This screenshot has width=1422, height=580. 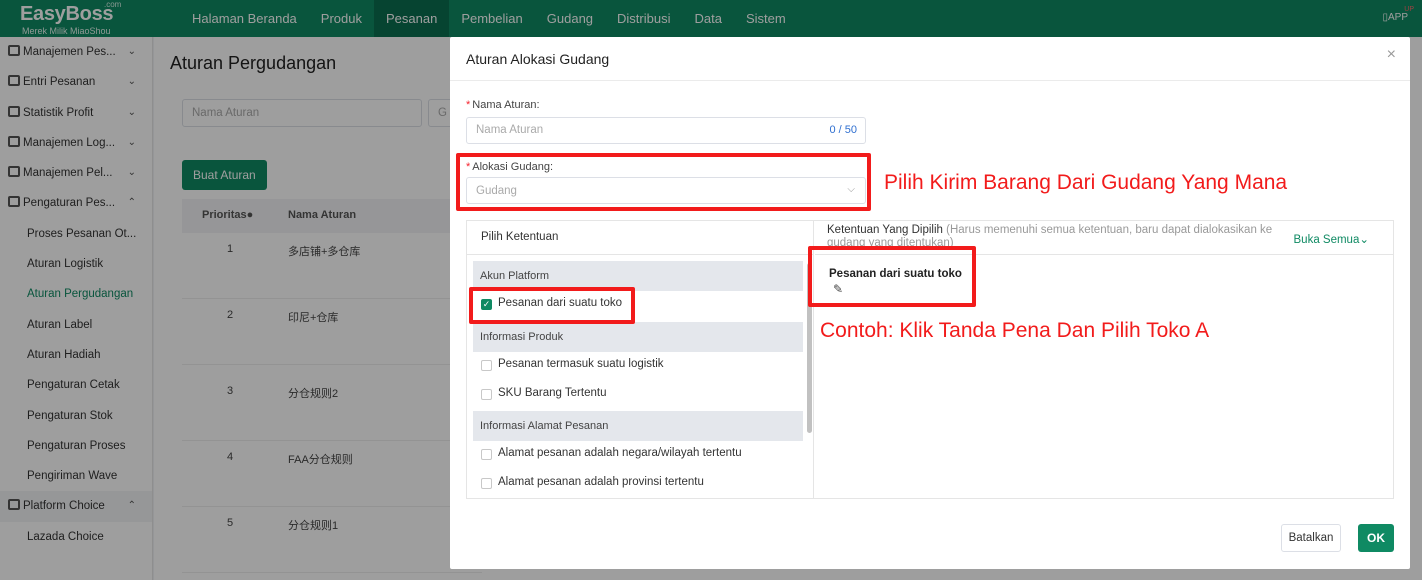 I want to click on category-title: Informasi Alamat Pesanan, so click(x=544, y=426).